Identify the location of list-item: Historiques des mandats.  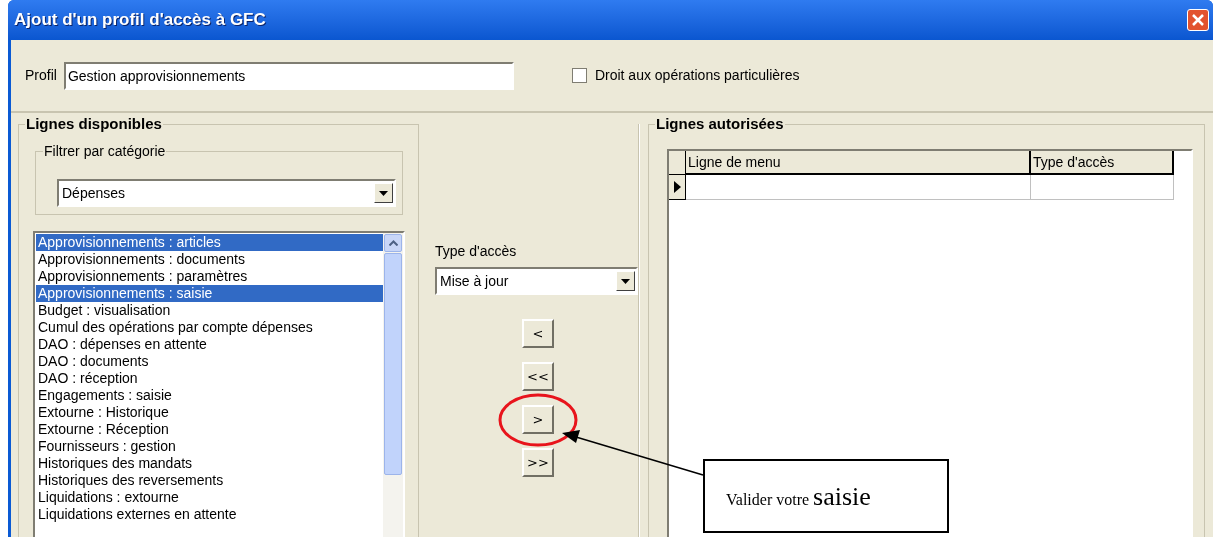
(209, 463).